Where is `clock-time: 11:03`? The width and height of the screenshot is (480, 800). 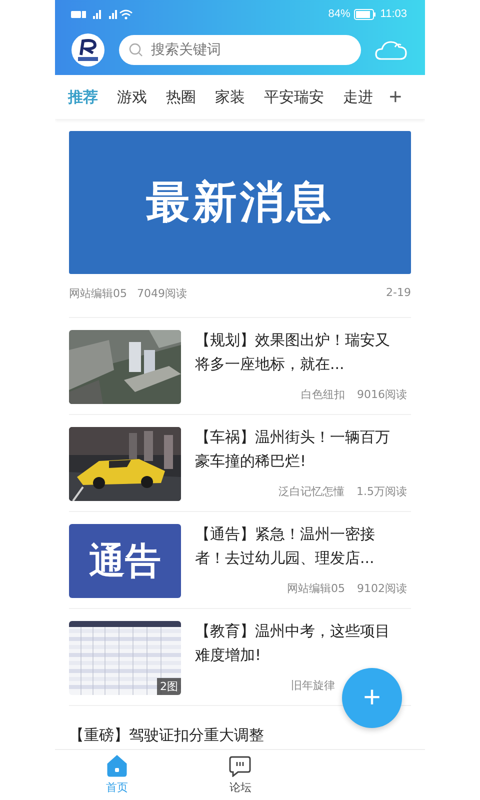
clock-time: 11:03 is located at coordinates (393, 14).